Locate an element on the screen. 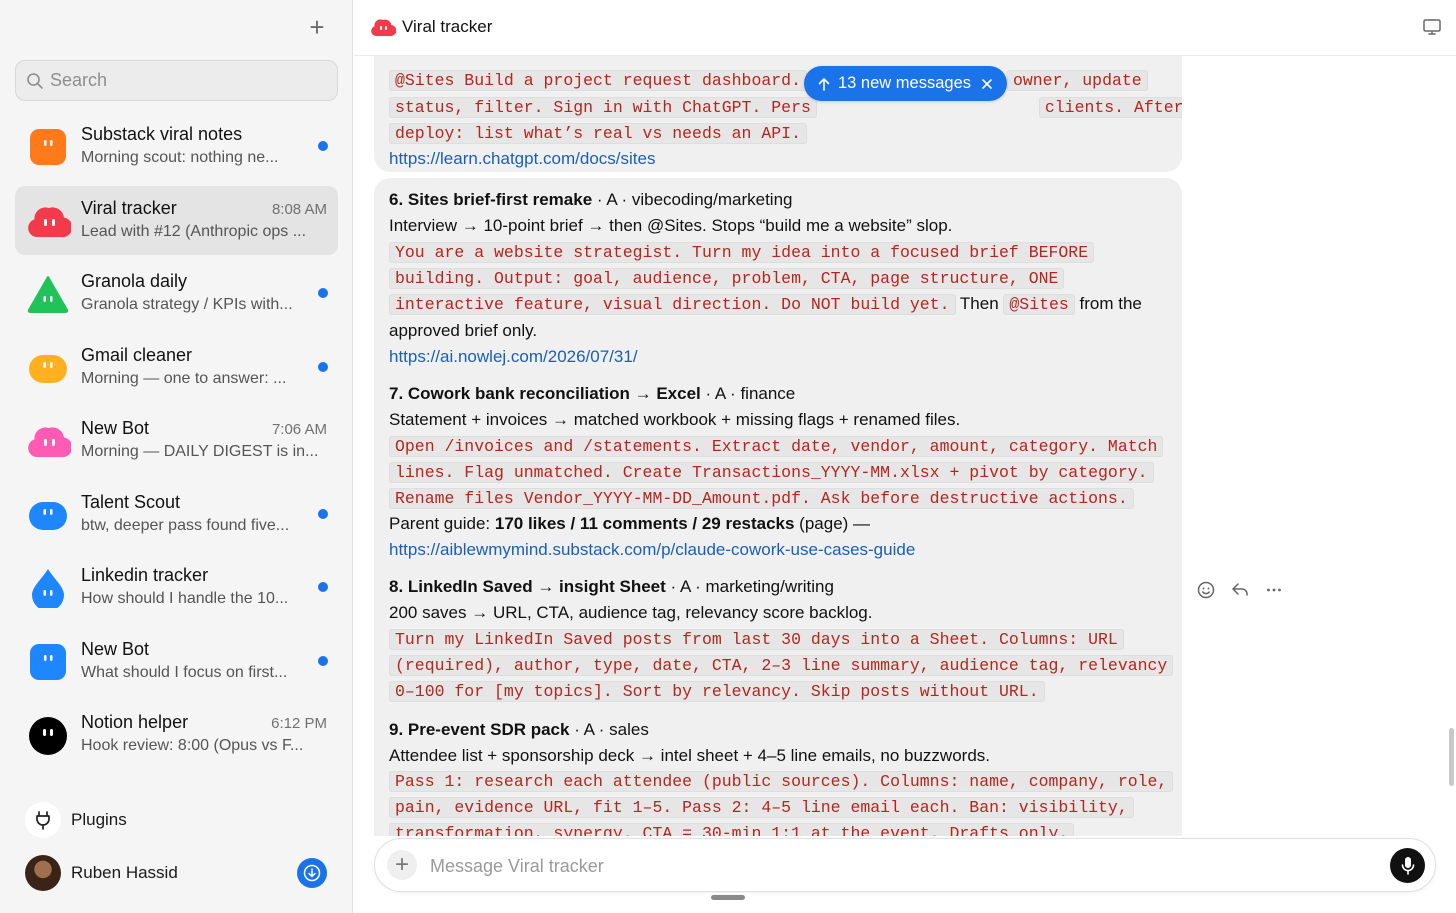  arrow-up-icon is located at coordinates (824, 84).